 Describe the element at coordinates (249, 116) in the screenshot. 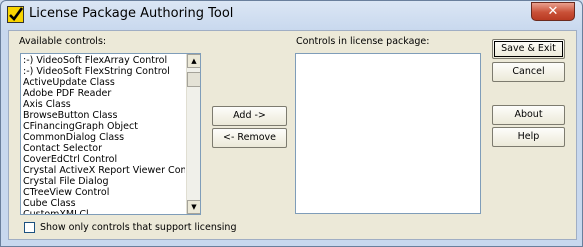

I see `add-button: Add ->` at that location.